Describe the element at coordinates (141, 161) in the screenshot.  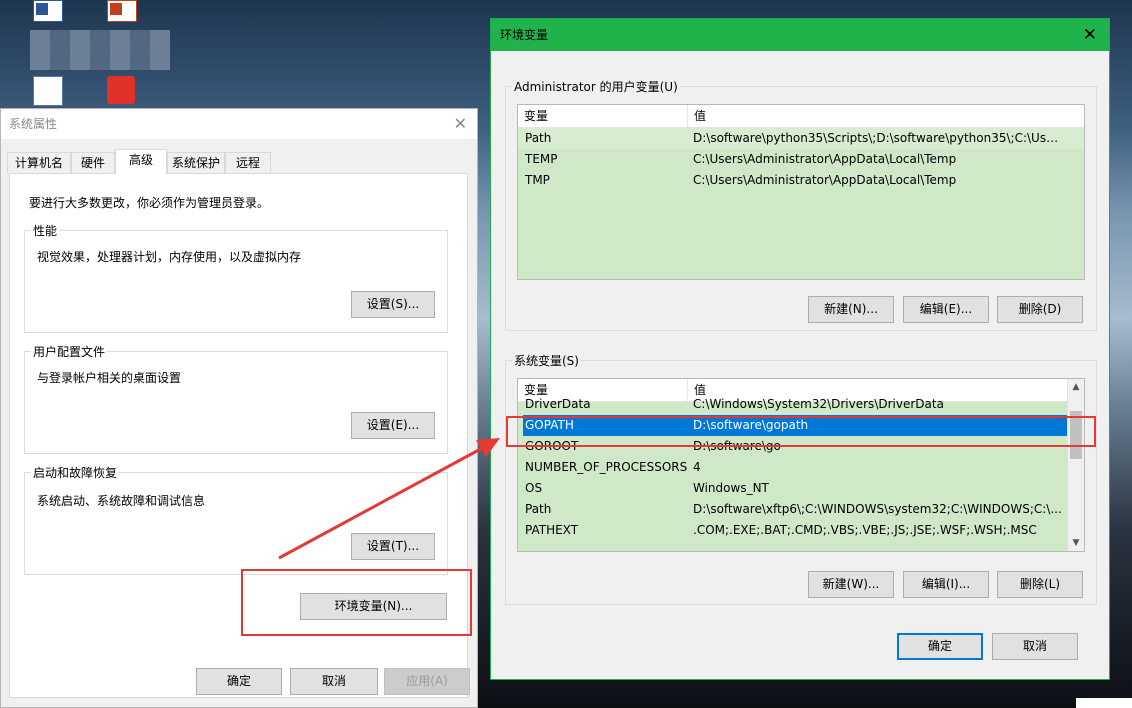
I see `tab-advanced: 高级` at that location.